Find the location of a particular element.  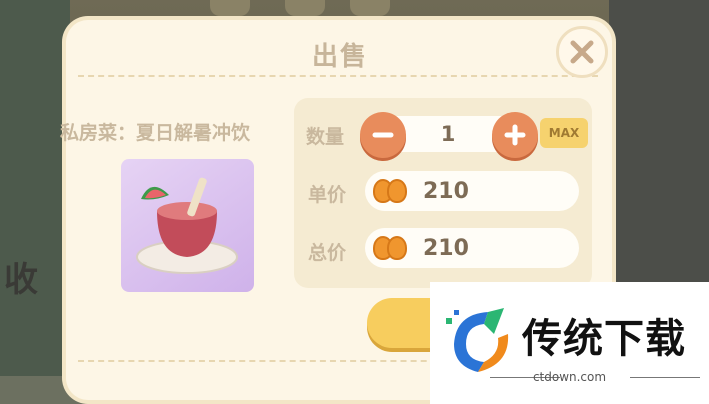

increase-button is located at coordinates (515, 135).